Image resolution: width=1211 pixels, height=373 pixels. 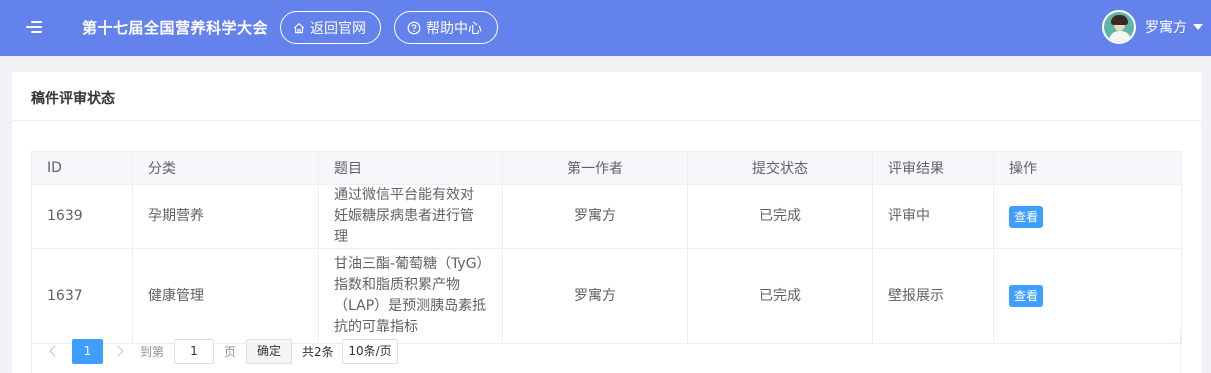 I want to click on cell-result: 壁报展示, so click(x=933, y=296).